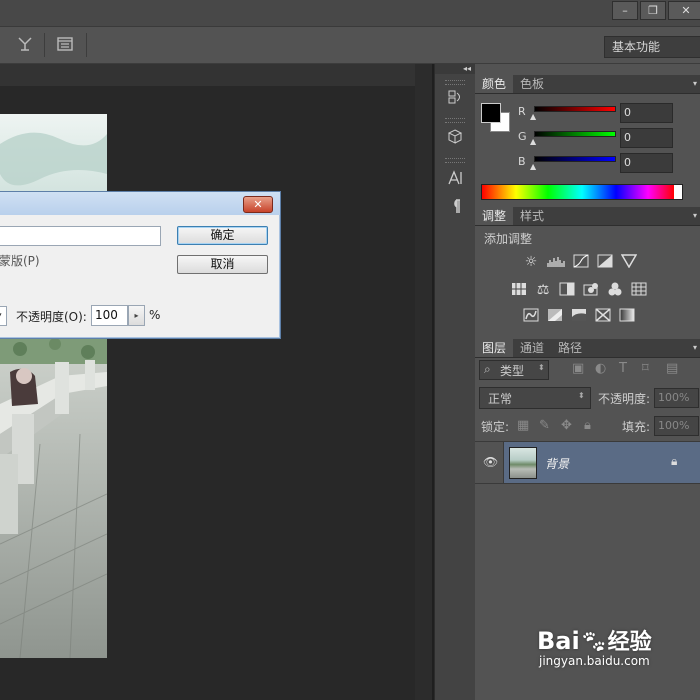  What do you see at coordinates (86, 45) in the screenshot?
I see `options-divider` at bounding box center [86, 45].